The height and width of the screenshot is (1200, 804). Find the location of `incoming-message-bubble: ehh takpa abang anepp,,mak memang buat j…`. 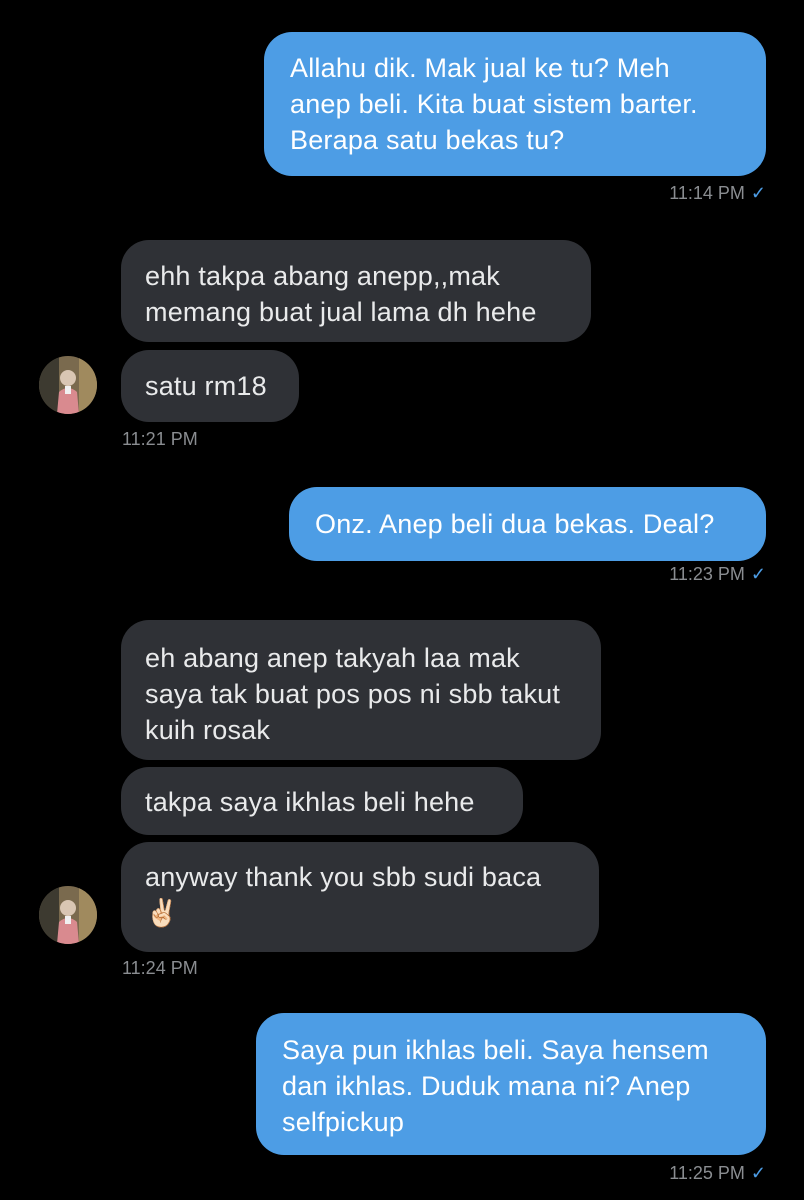

incoming-message-bubble: ehh takpa abang anepp,,mak memang buat j… is located at coordinates (356, 291).